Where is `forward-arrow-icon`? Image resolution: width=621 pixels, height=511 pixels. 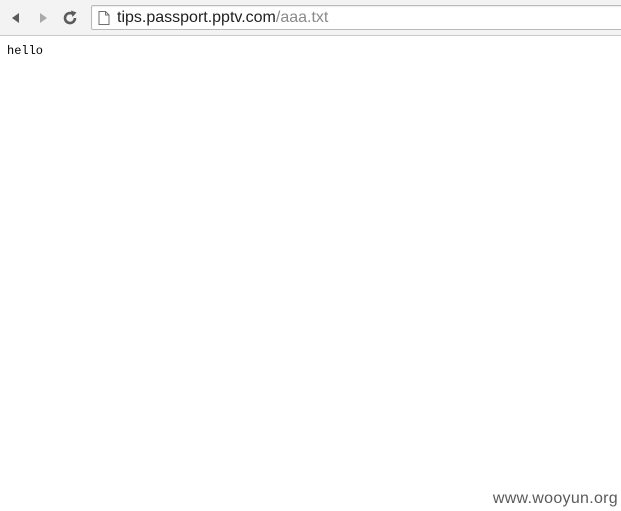 forward-arrow-icon is located at coordinates (43, 18).